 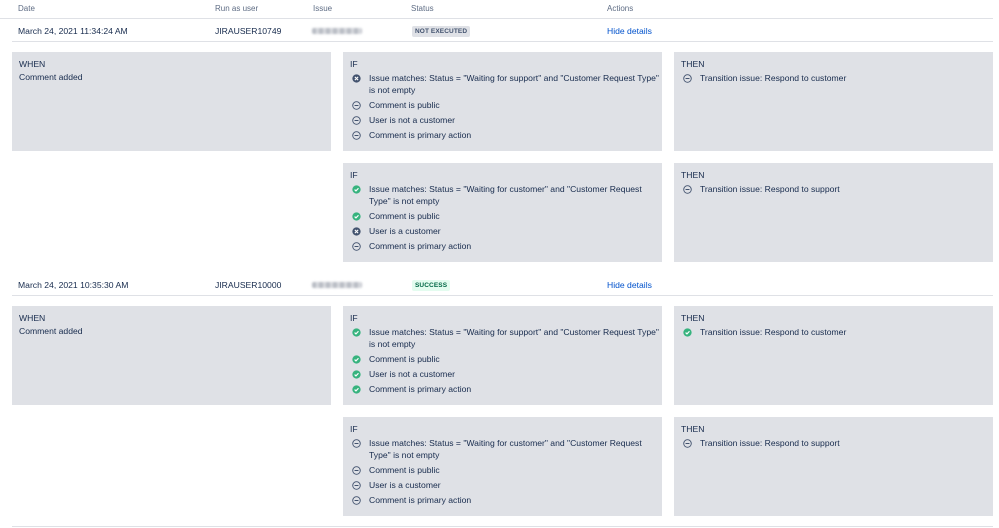 I want to click on log-user: JIRAUSER10749, so click(x=248, y=31).